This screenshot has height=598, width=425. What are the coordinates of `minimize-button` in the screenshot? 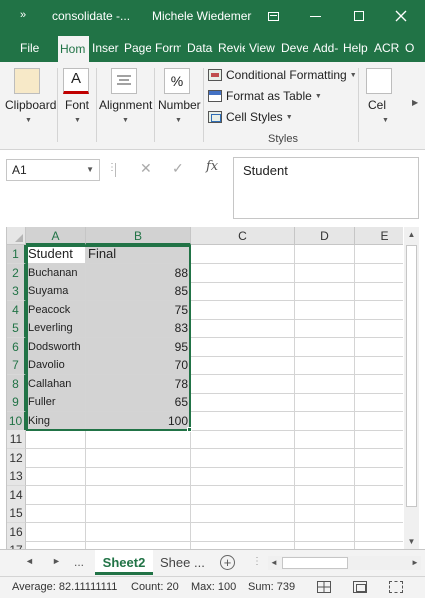 It's located at (315, 16).